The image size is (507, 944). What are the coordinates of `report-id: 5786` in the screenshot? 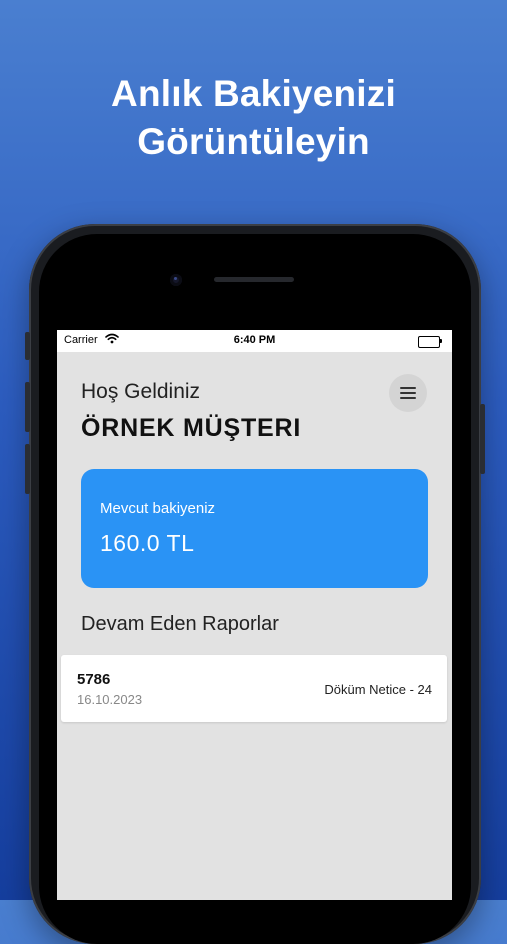 It's located at (94, 679).